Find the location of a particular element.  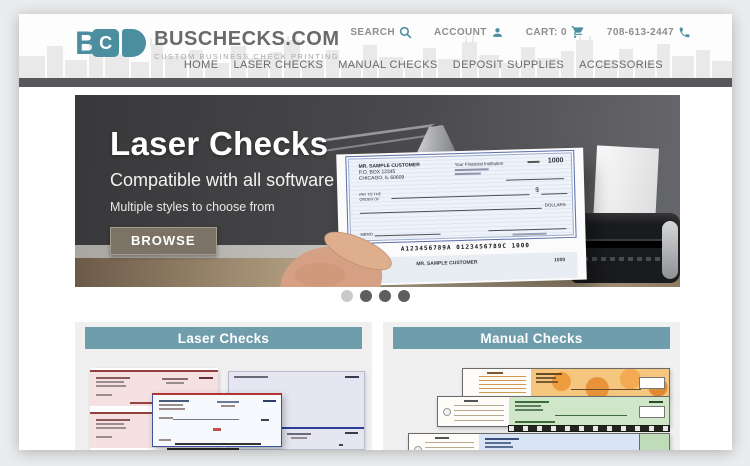

manual-checks-image is located at coordinates (531, 399).